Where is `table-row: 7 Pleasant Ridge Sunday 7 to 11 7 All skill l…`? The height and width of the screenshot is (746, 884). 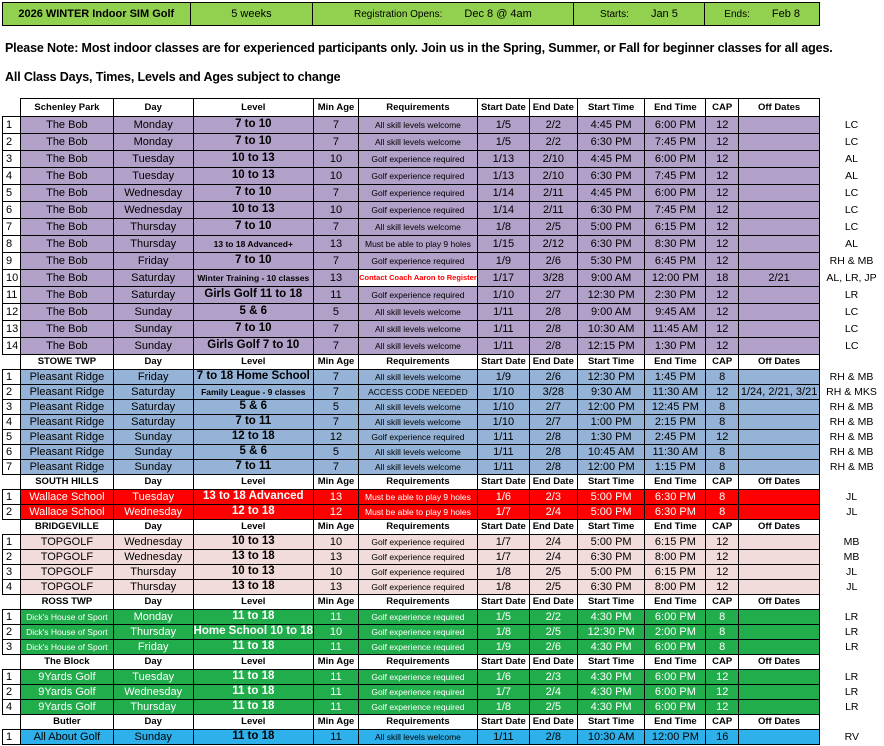
table-row: 7 Pleasant Ridge Sunday 7 to 11 7 All skill l… is located at coordinates (443, 467).